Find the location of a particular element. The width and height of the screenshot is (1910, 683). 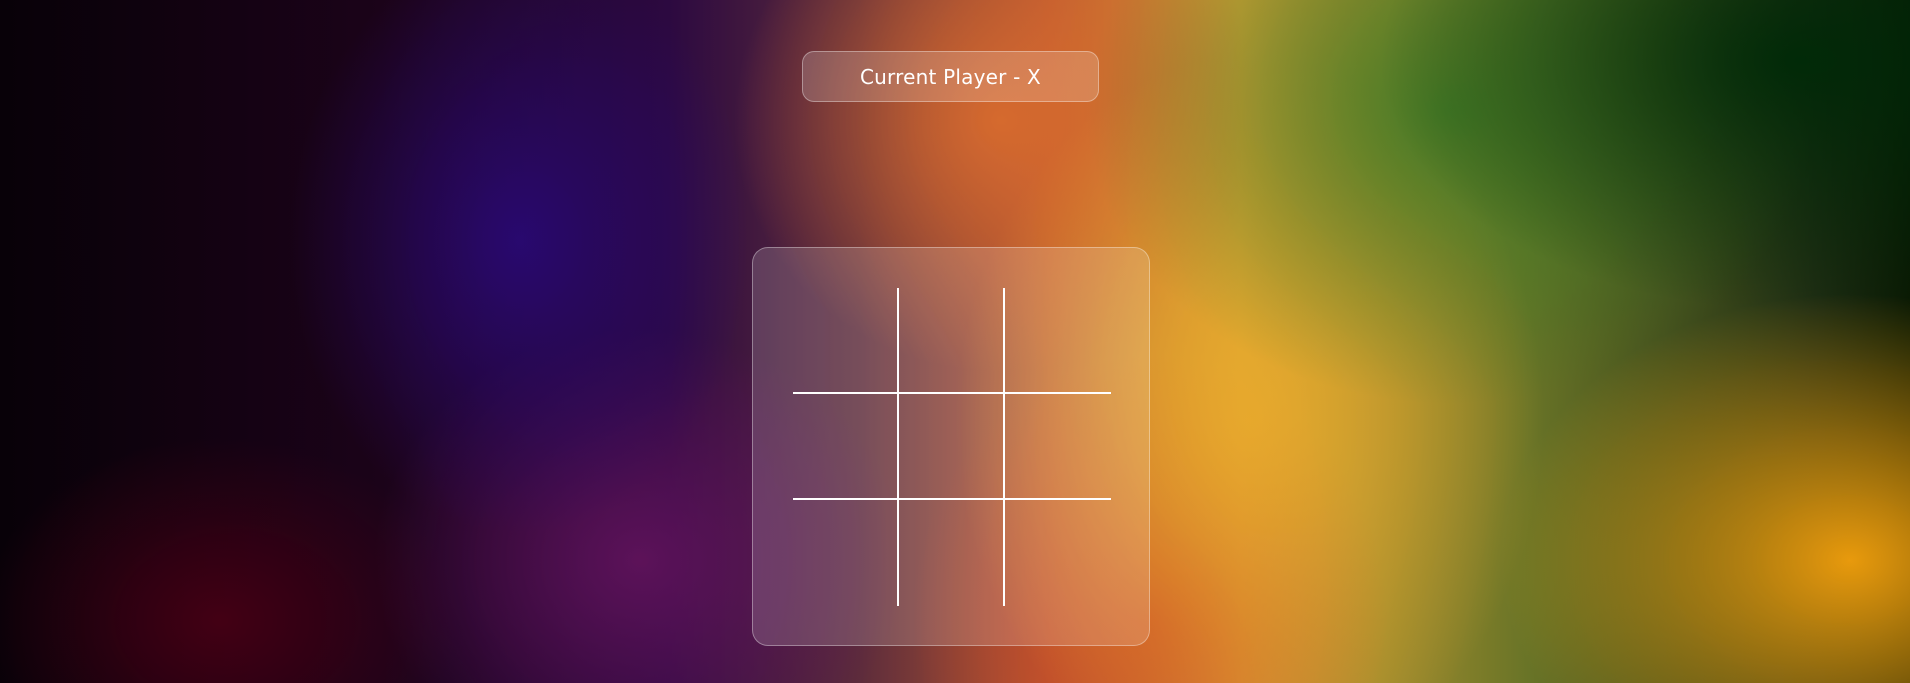

current-player-indicator: Current Player - X is located at coordinates (950, 76).